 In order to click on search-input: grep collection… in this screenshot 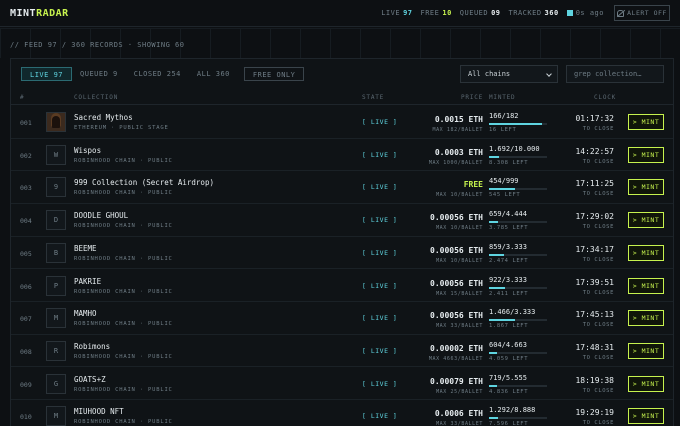, I will do `click(615, 74)`.